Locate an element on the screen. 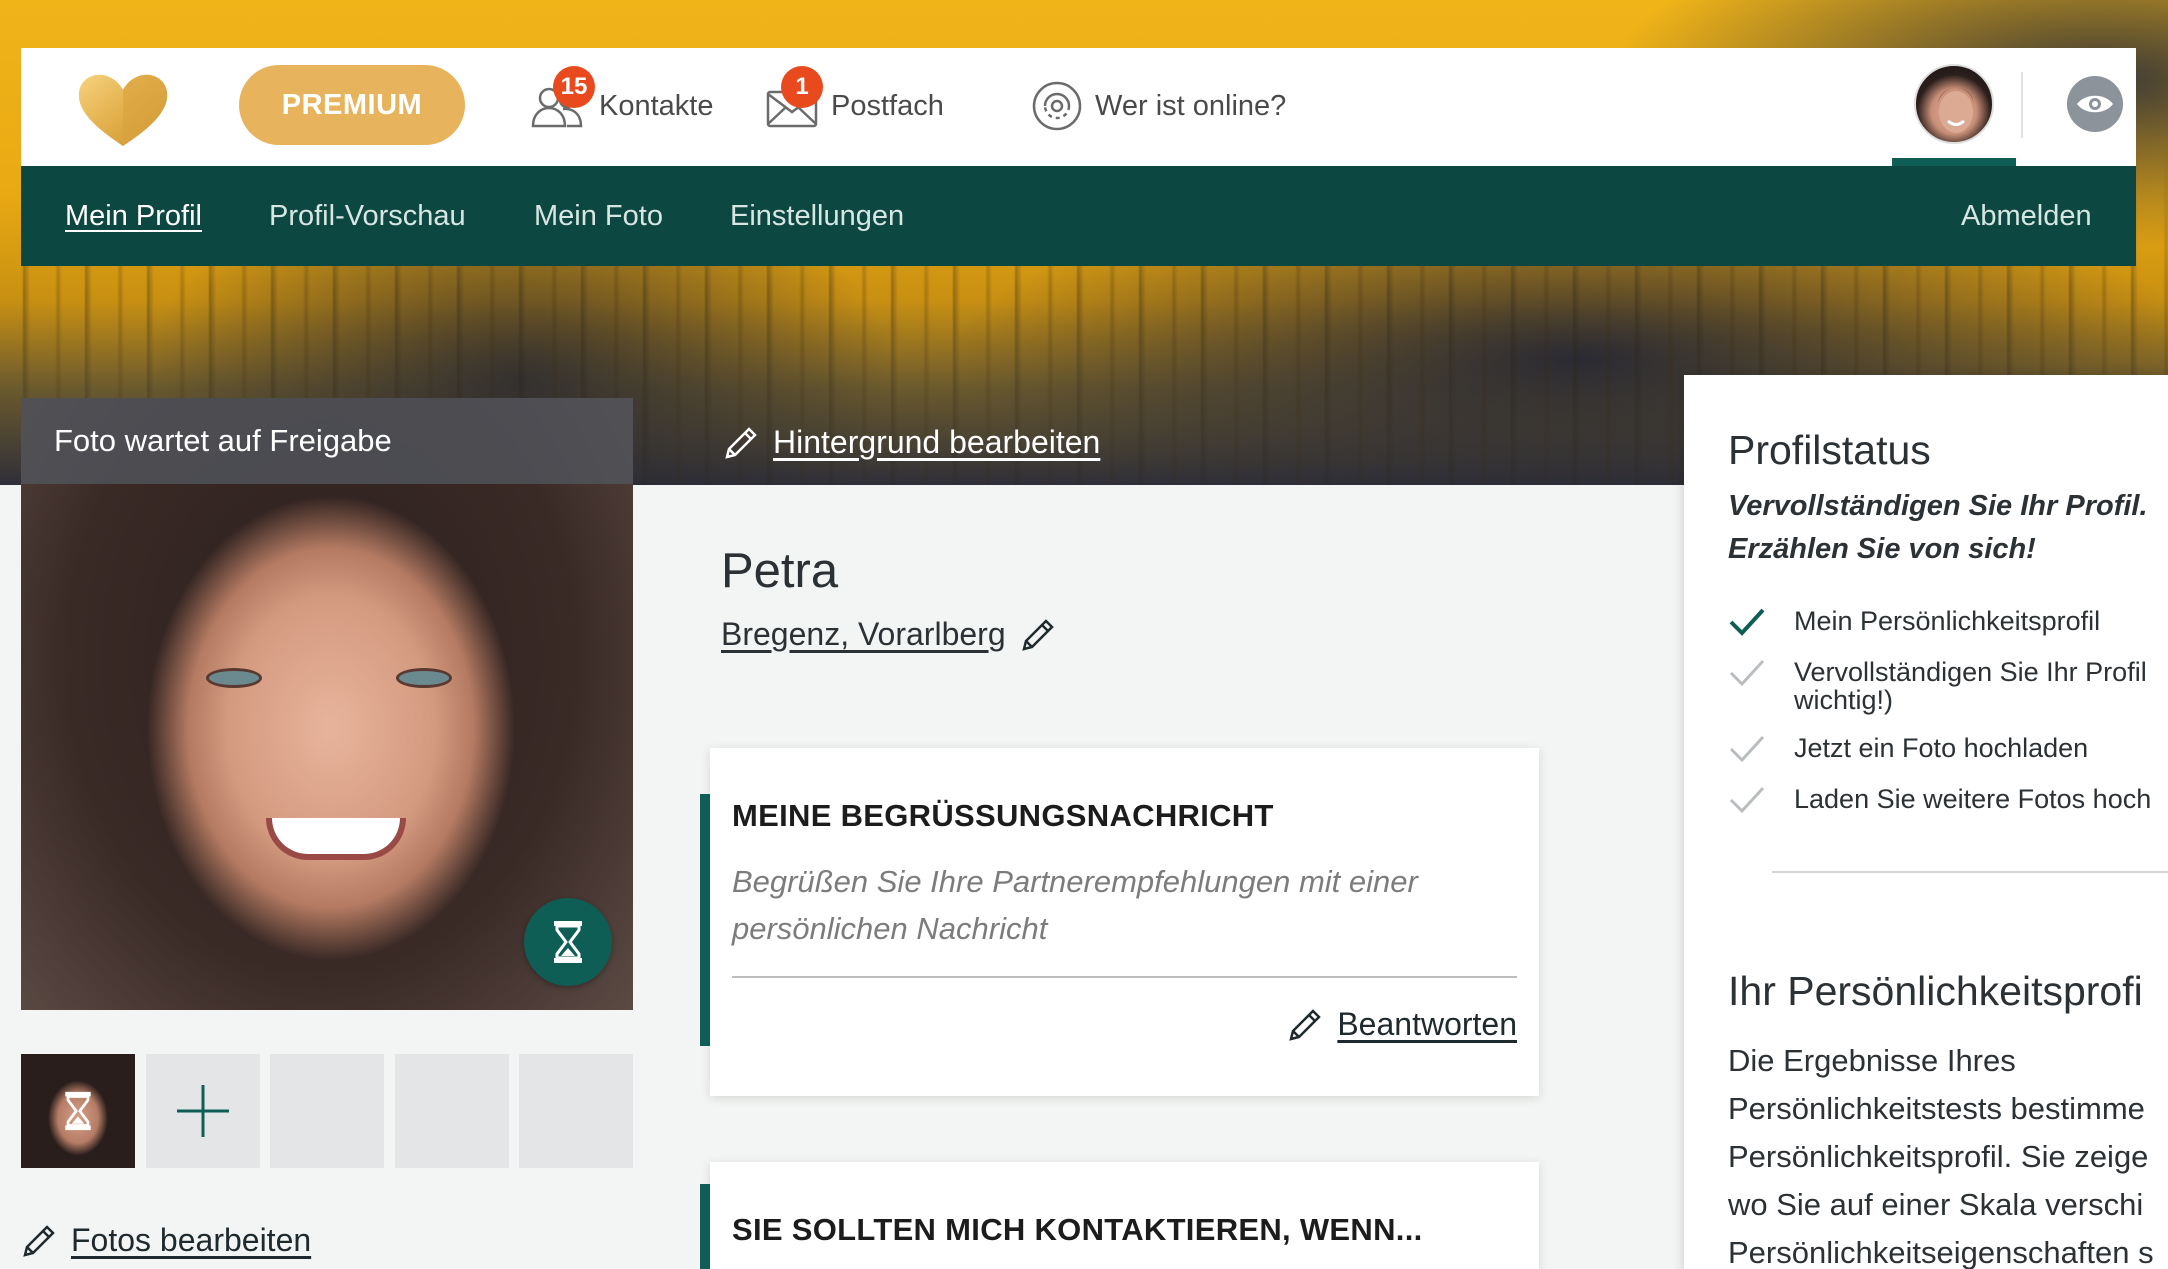  heart-logo-icon is located at coordinates (123, 110).